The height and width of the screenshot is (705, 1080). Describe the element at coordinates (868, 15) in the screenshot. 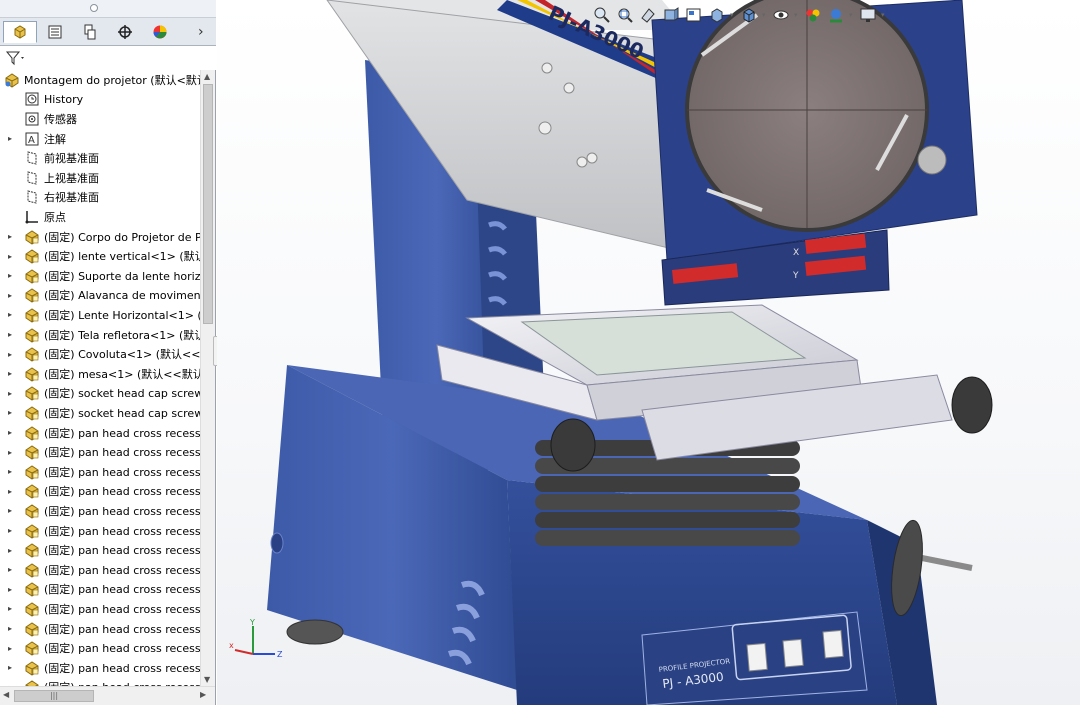

I see `view-settings-button` at that location.